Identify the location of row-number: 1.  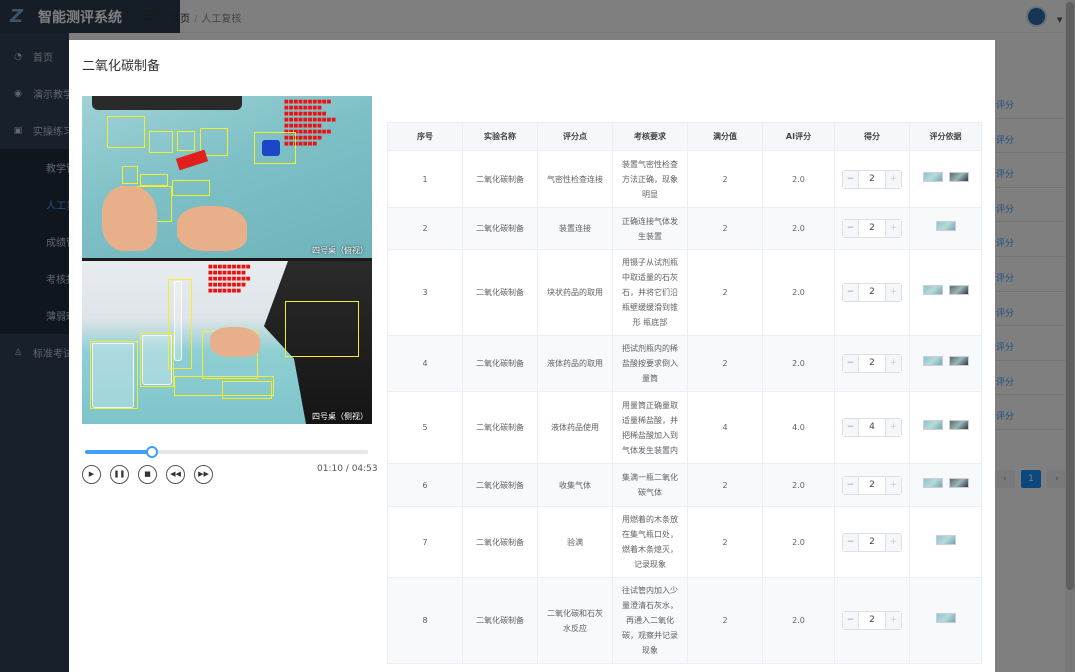
(425, 179).